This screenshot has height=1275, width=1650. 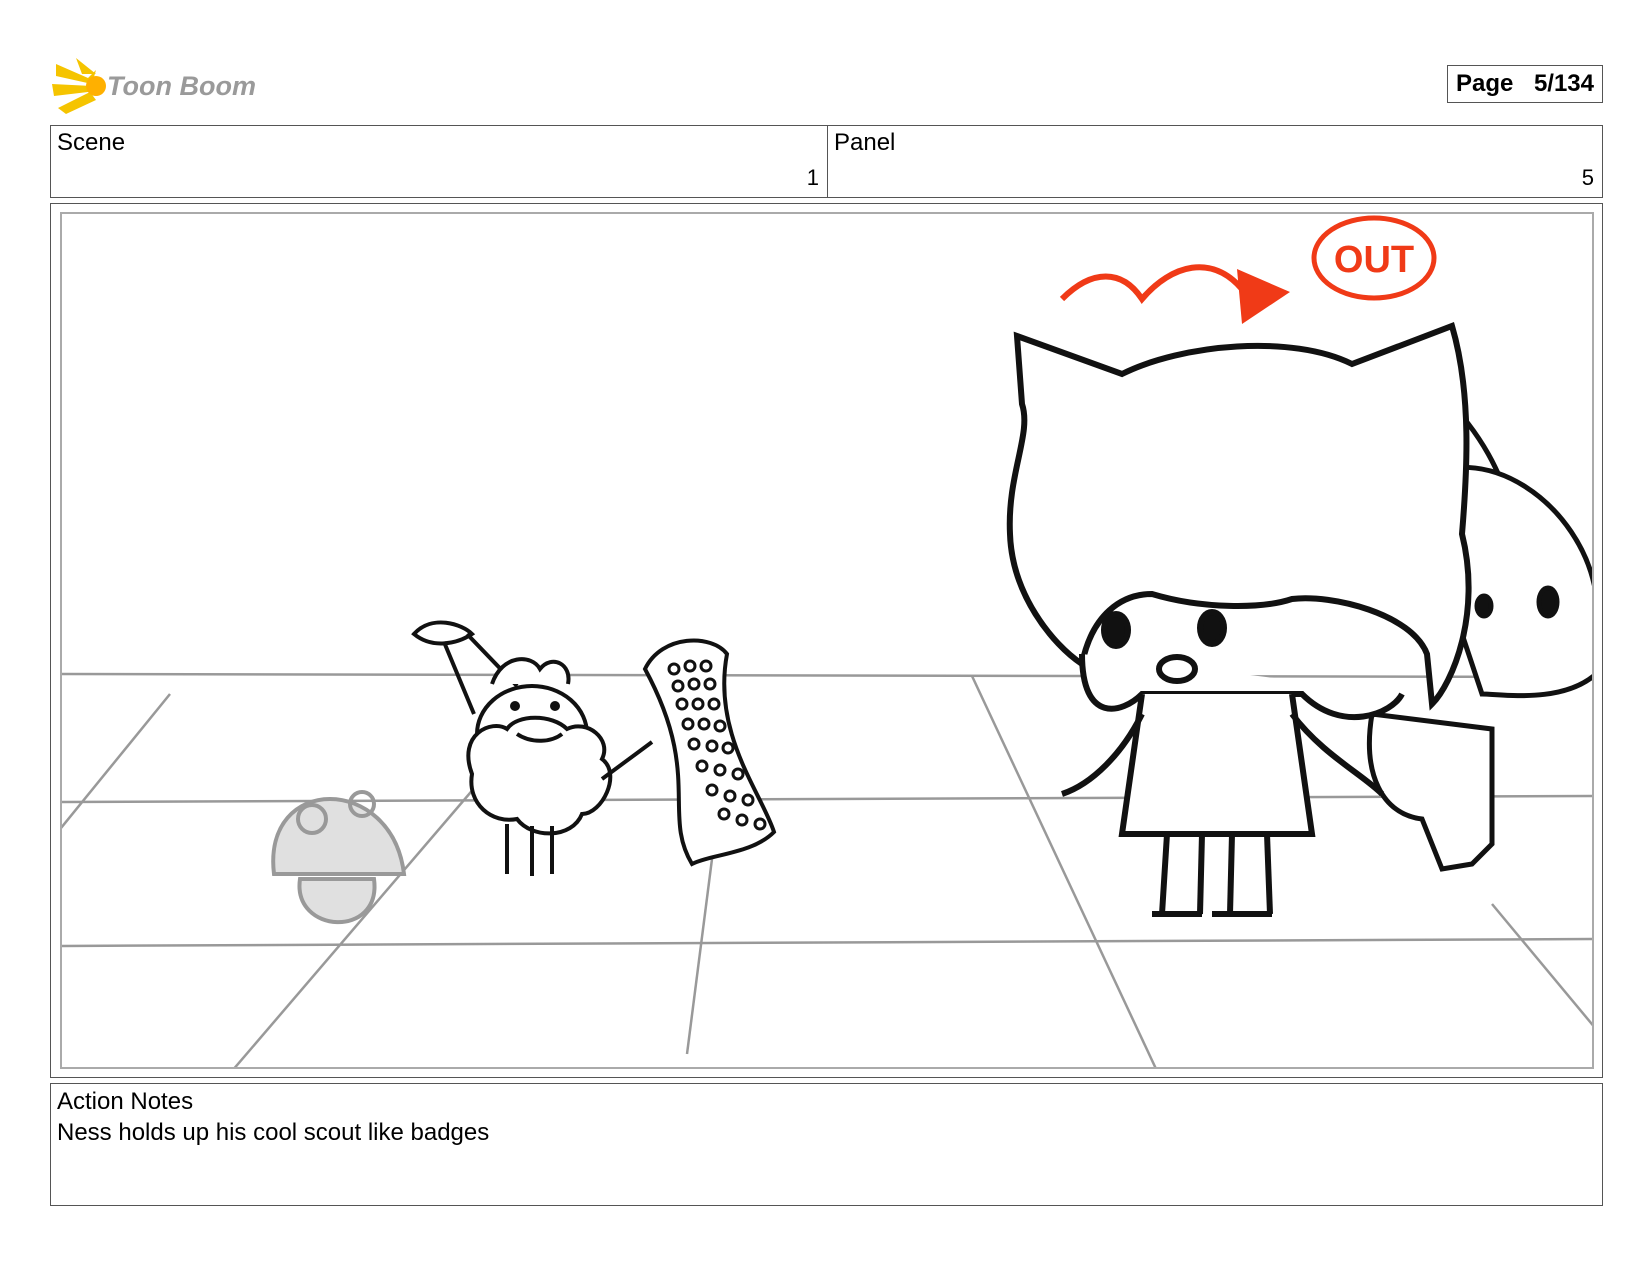 What do you see at coordinates (1374, 260) in the screenshot?
I see `out-label: OUT` at bounding box center [1374, 260].